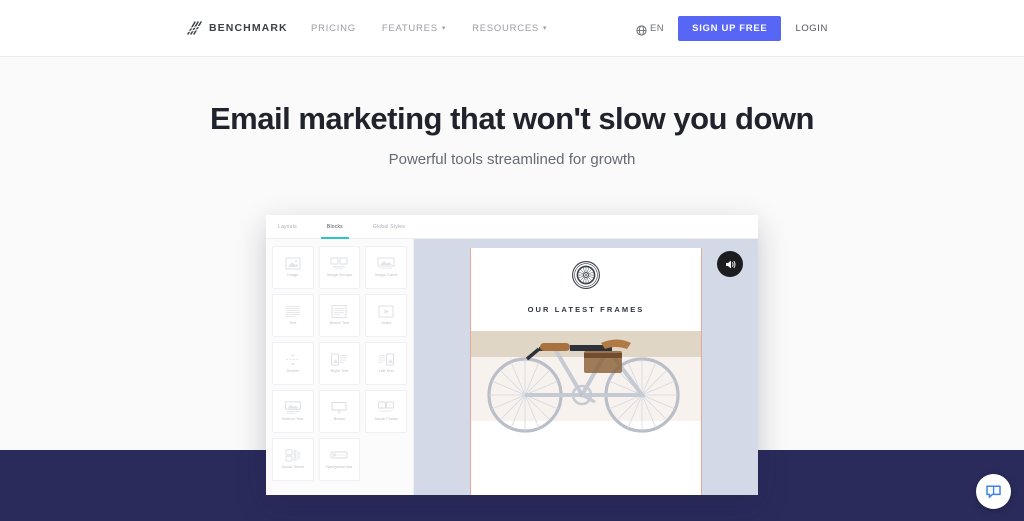 Image resolution: width=1024 pixels, height=521 pixels. I want to click on block-boxed-text: Boxed Text, so click(339, 315).